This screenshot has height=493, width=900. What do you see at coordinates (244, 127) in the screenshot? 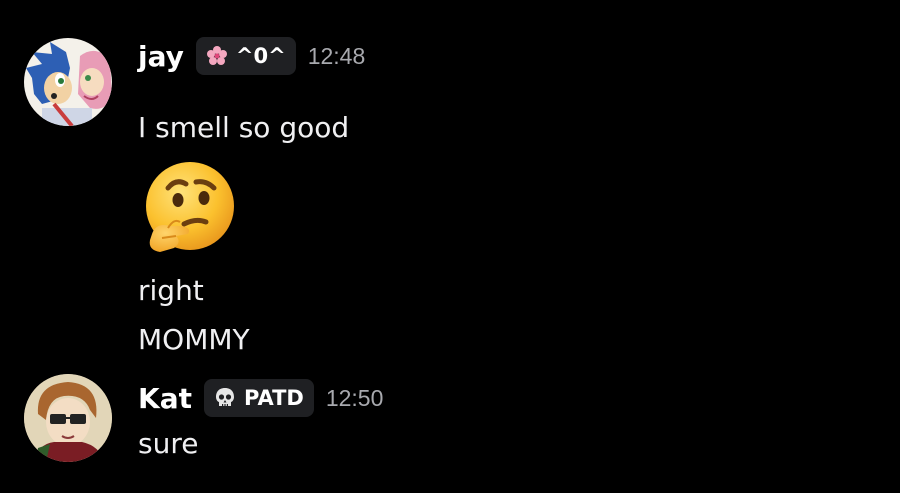
I see `message-text: I smell so good` at bounding box center [244, 127].